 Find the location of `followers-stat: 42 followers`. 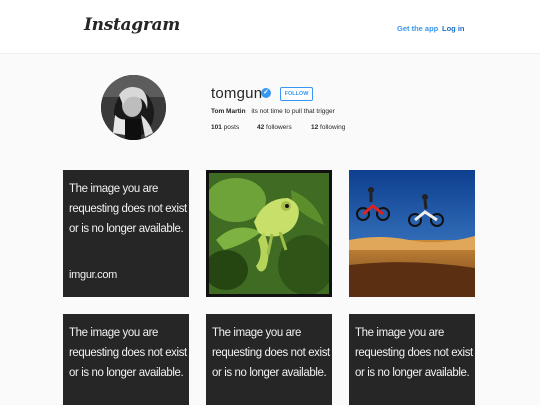

followers-stat: 42 followers is located at coordinates (274, 127).